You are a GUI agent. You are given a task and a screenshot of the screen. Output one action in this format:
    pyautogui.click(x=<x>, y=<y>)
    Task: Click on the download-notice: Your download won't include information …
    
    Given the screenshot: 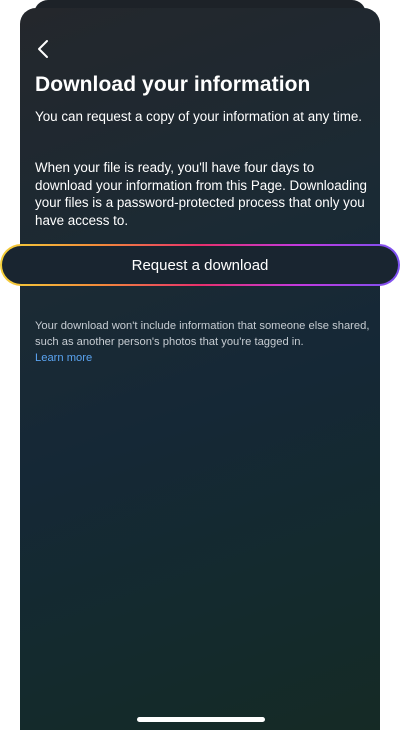 What is the action you would take?
    pyautogui.click(x=202, y=342)
    